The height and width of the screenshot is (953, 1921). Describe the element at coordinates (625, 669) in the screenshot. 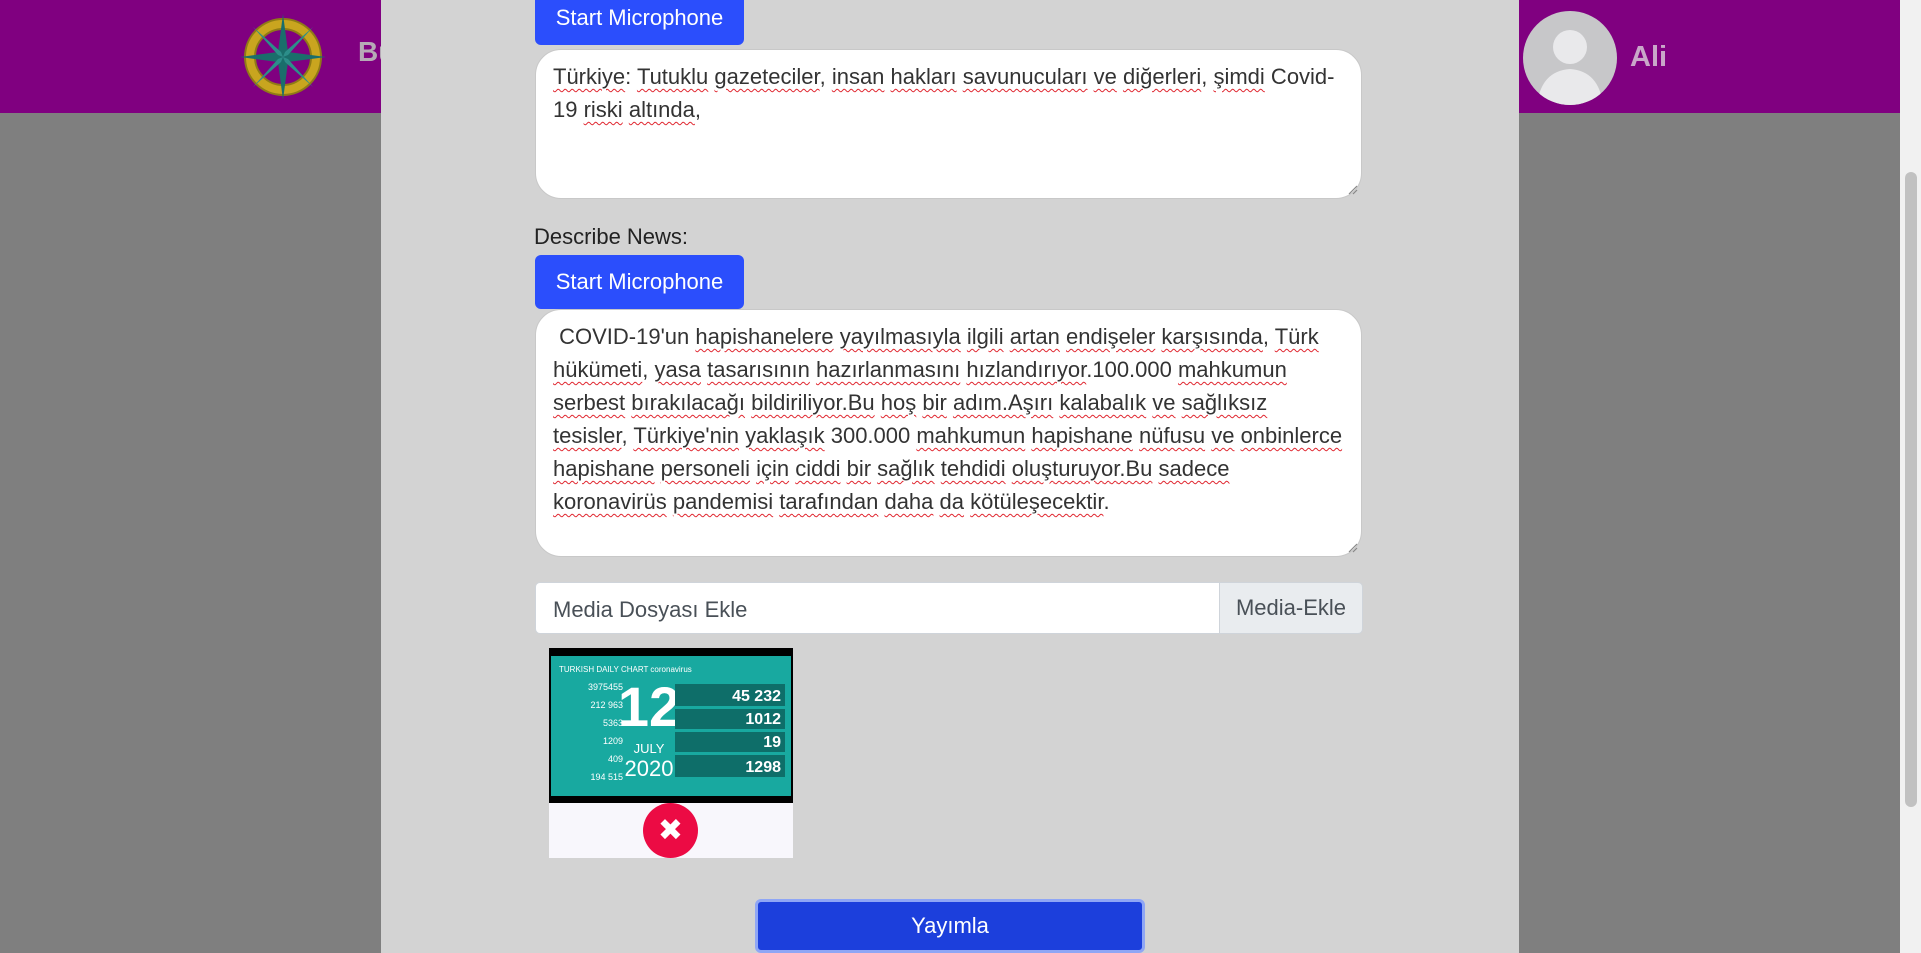

I see `thumb-title: TURKISH DAILY CHART coronavirus` at that location.